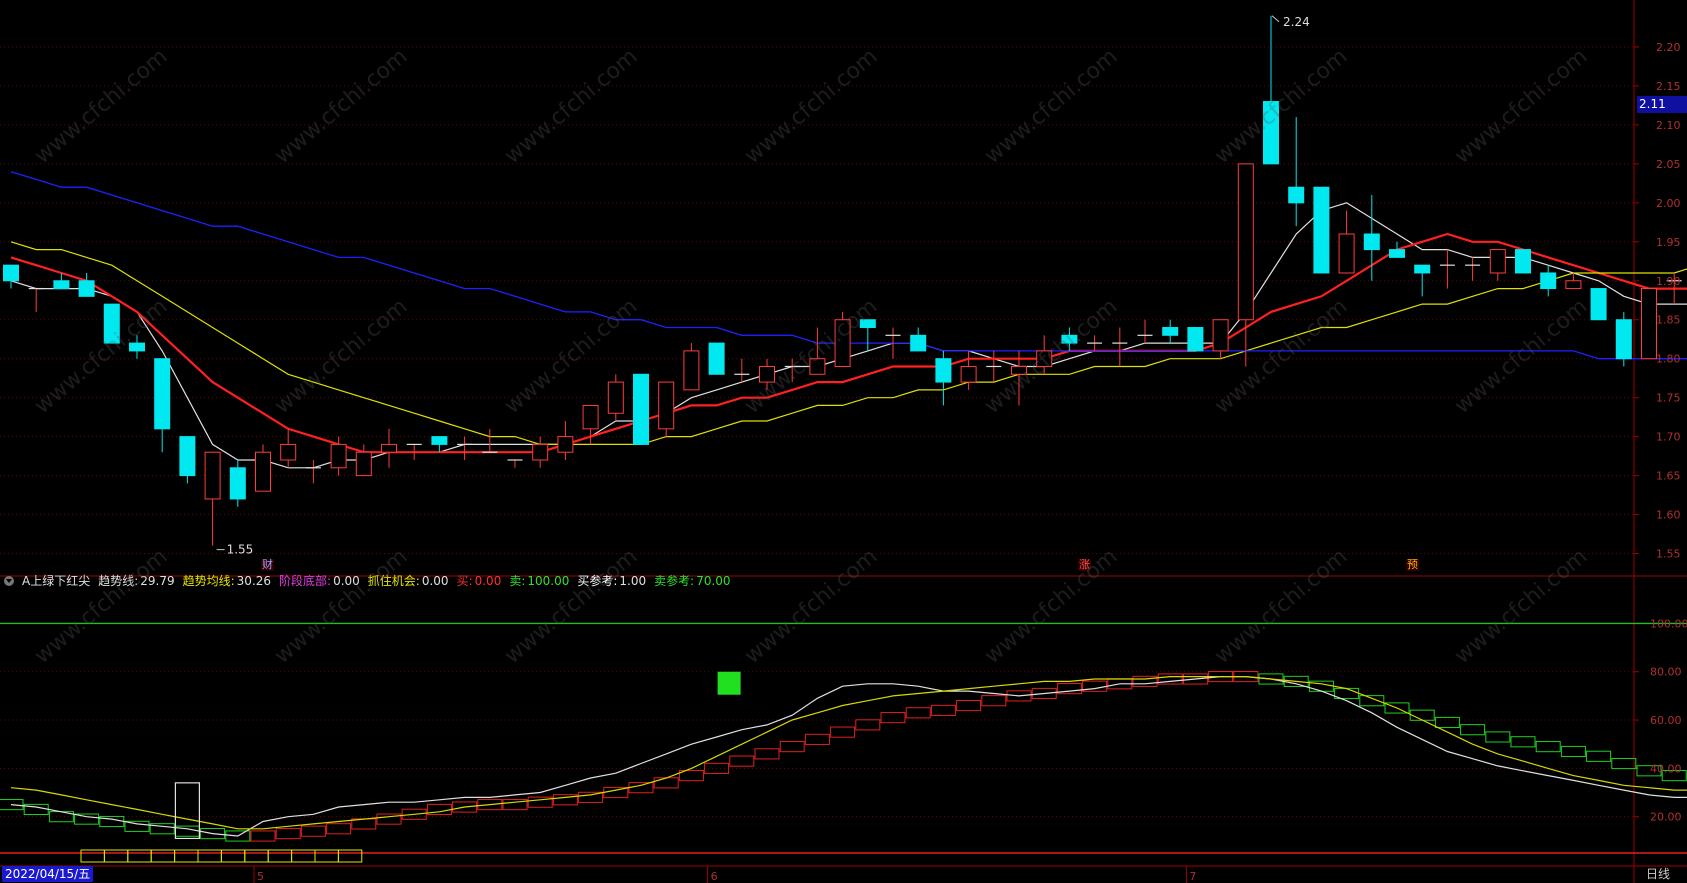  I want to click on indicator-field-value-2: 0.00, so click(346, 581).